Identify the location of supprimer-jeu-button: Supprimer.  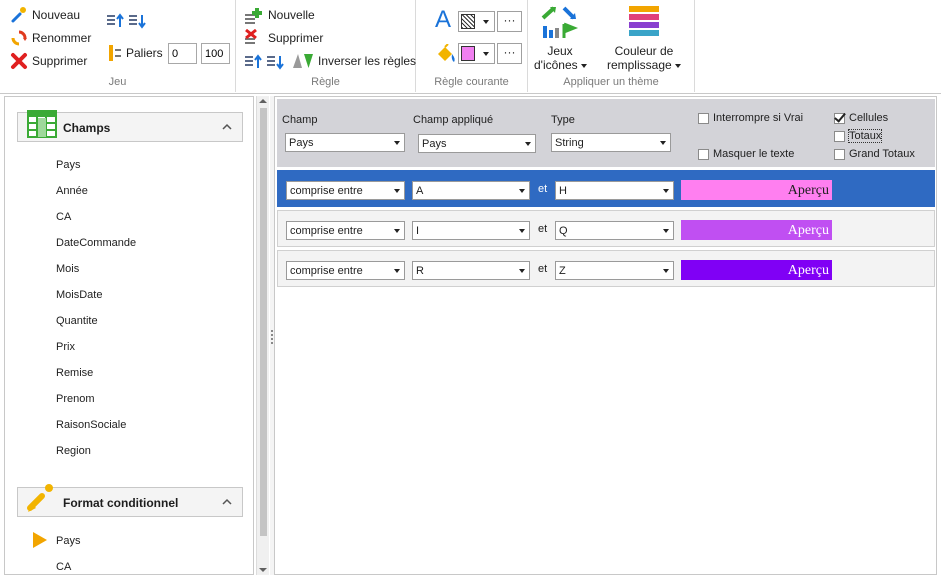
(48, 61).